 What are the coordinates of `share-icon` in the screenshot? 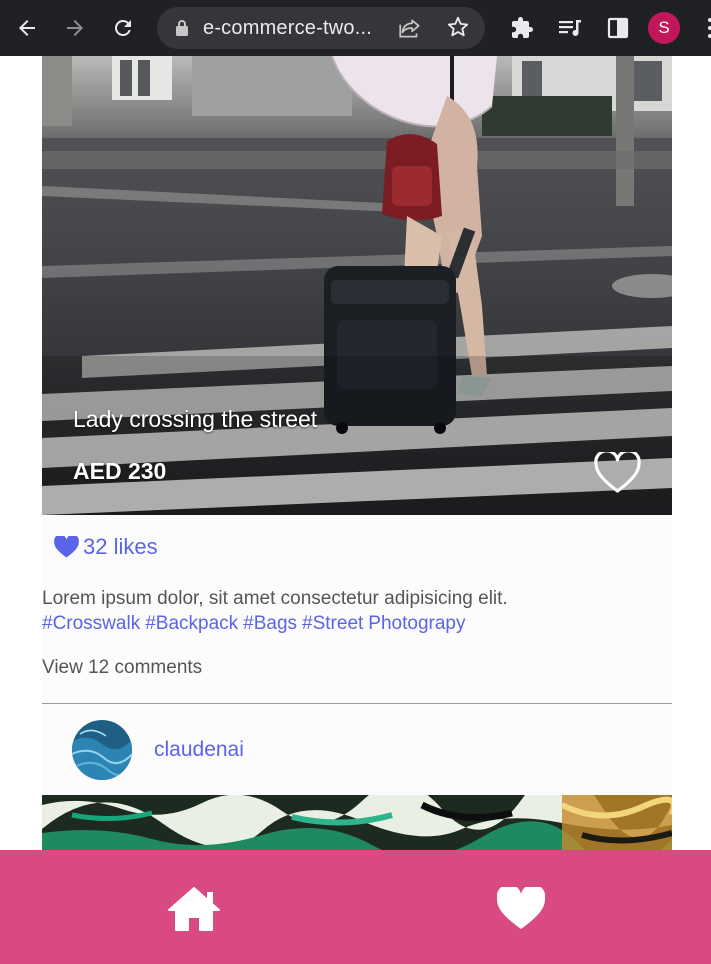 It's located at (409, 28).